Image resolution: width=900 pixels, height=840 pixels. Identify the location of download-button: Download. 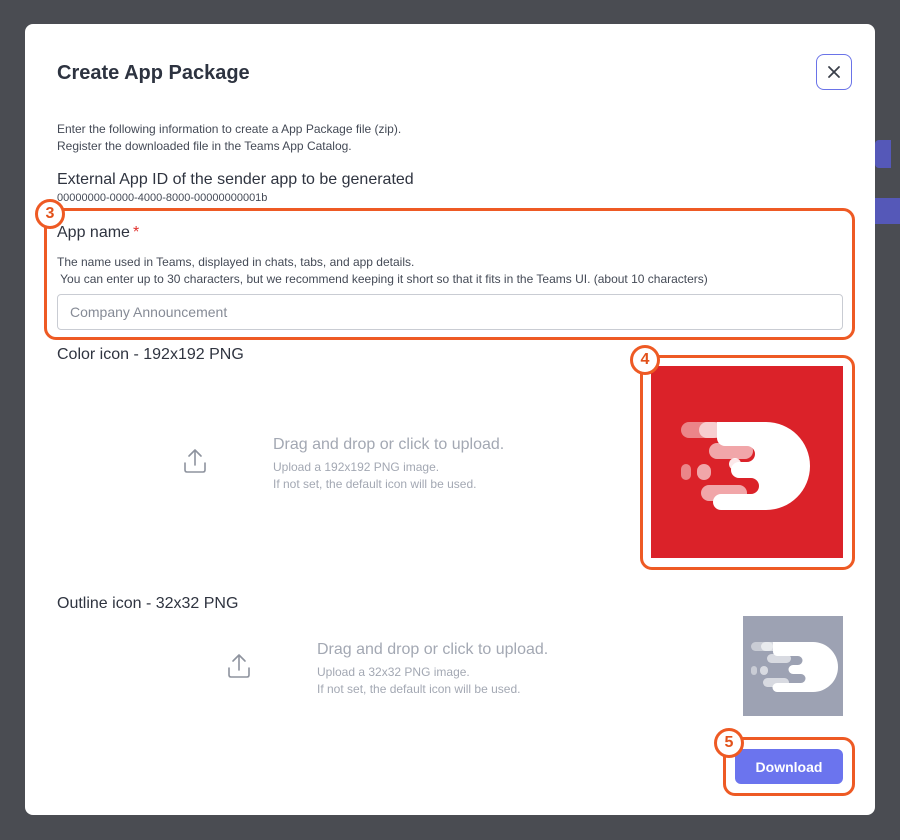
(789, 766).